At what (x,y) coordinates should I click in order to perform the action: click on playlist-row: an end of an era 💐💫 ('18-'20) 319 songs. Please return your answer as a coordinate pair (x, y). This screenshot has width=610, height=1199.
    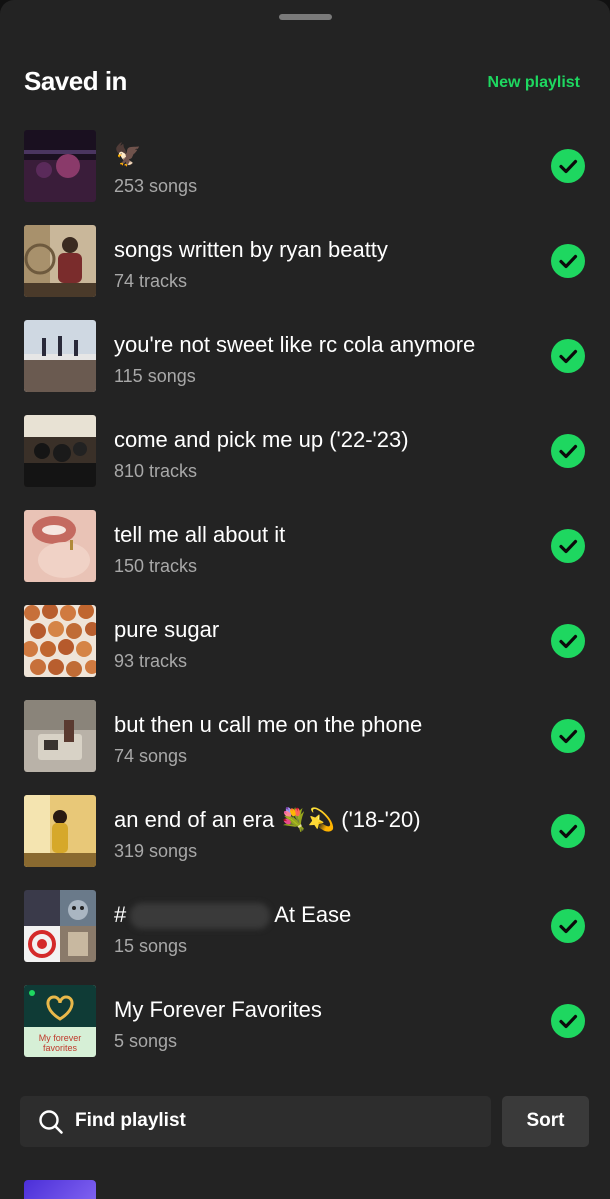
    Looking at the image, I should click on (305, 832).